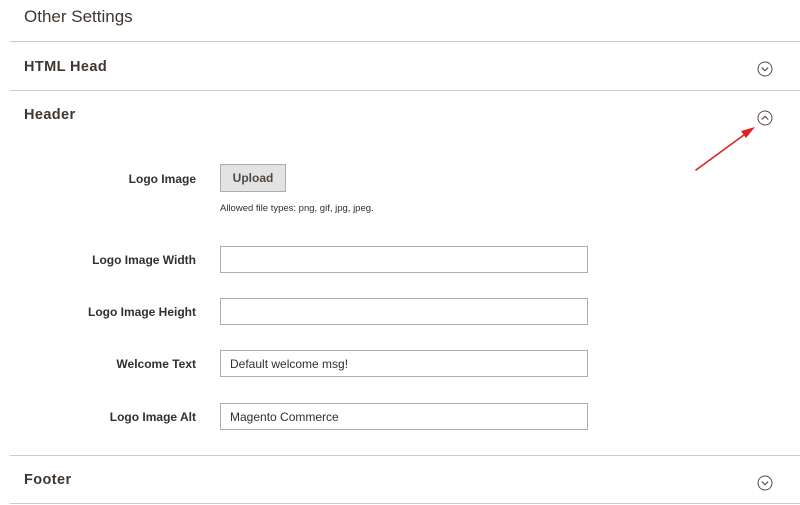 Image resolution: width=800 pixels, height=505 pixels. I want to click on logo-image-alt-input, so click(404, 416).